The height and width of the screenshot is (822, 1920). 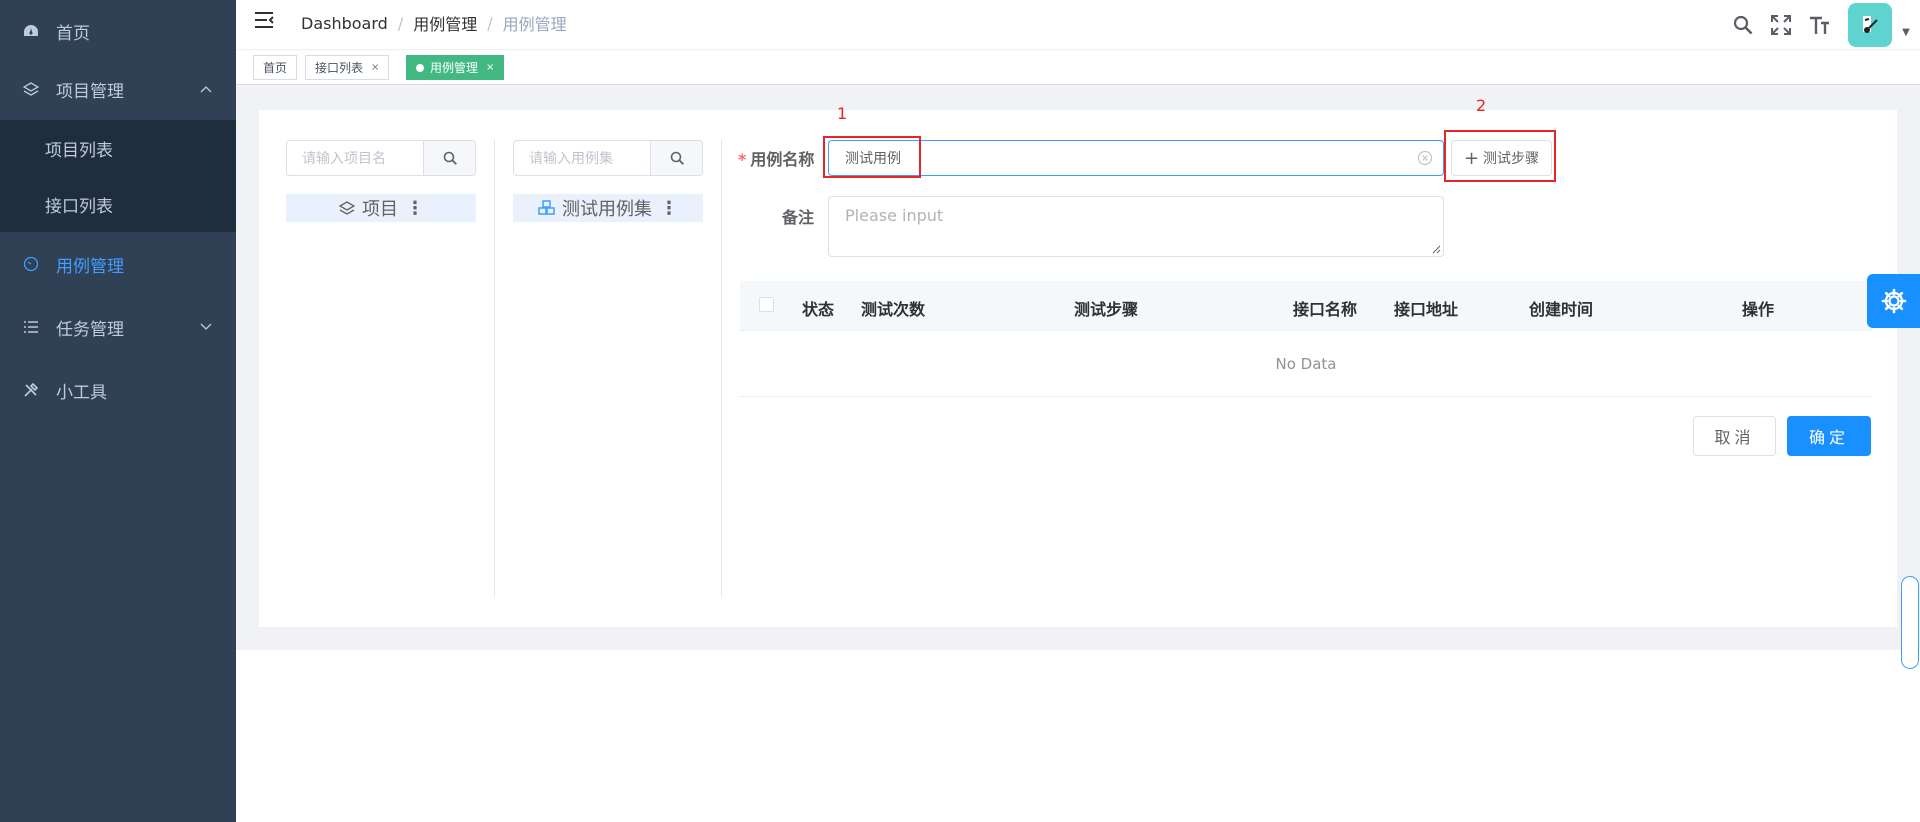 I want to click on sidebar-item-tools: 小工具, so click(x=118, y=390).